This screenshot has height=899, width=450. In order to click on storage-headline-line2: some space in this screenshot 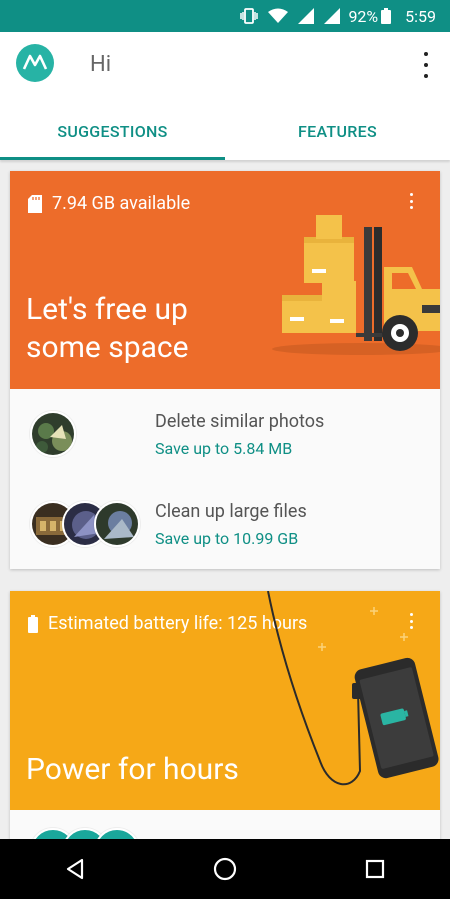, I will do `click(107, 347)`.